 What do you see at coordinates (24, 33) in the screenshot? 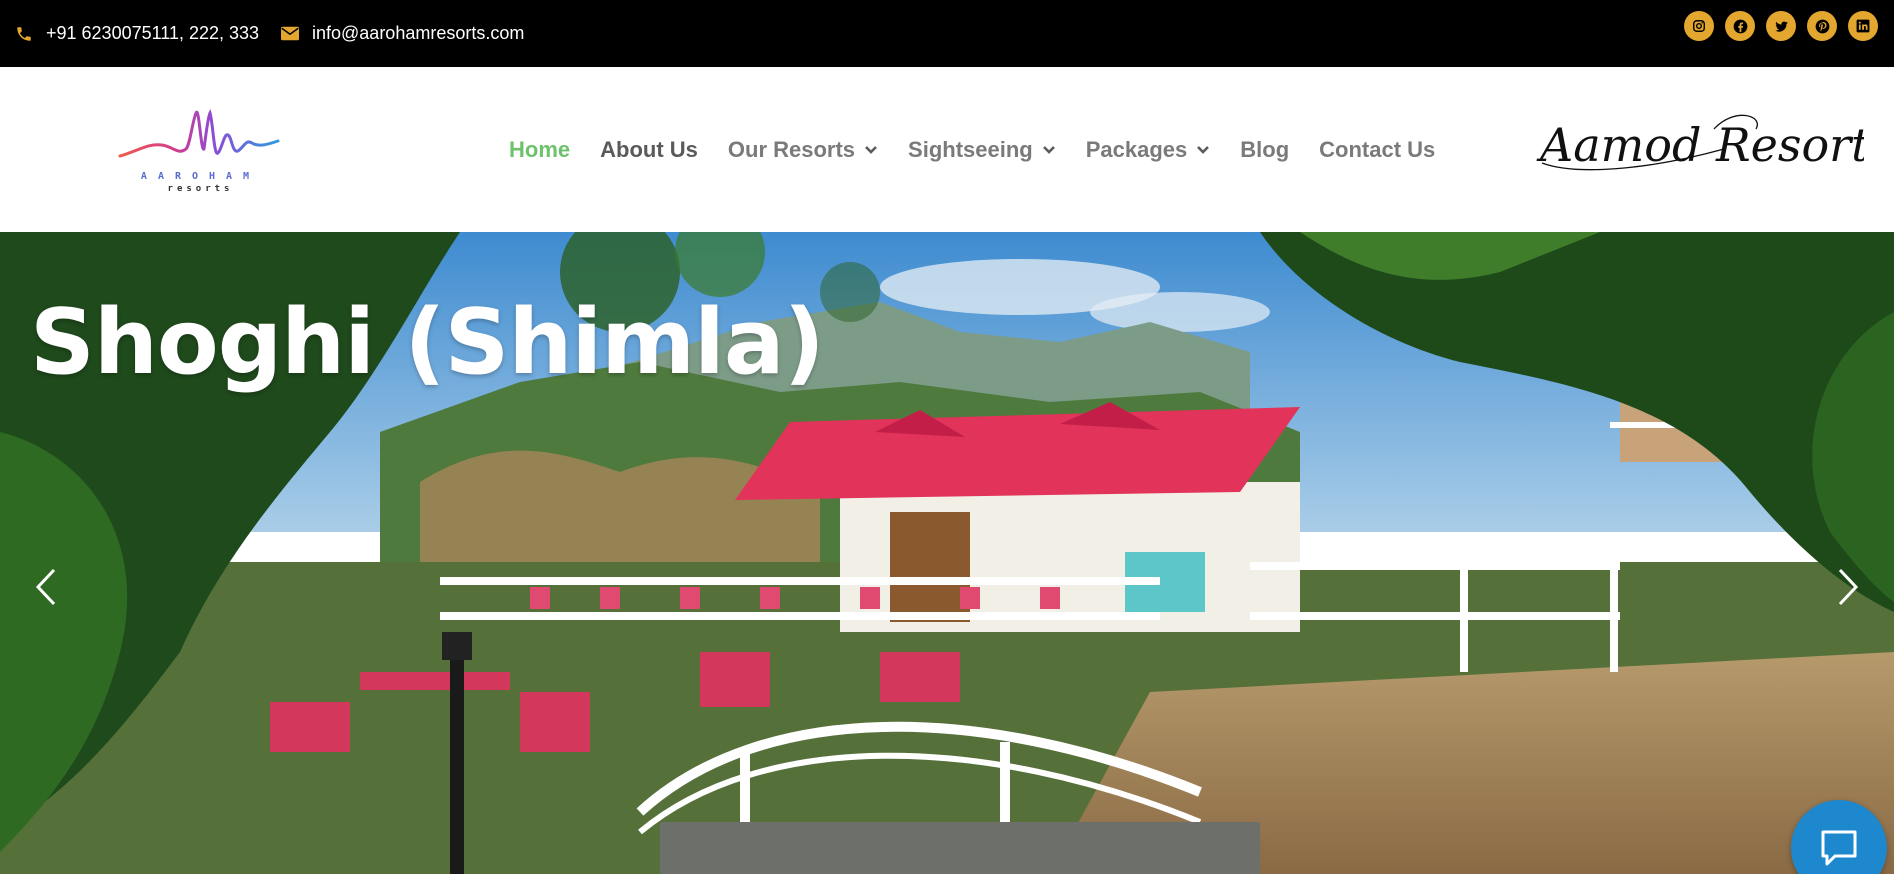
I see `phone-icon` at bounding box center [24, 33].